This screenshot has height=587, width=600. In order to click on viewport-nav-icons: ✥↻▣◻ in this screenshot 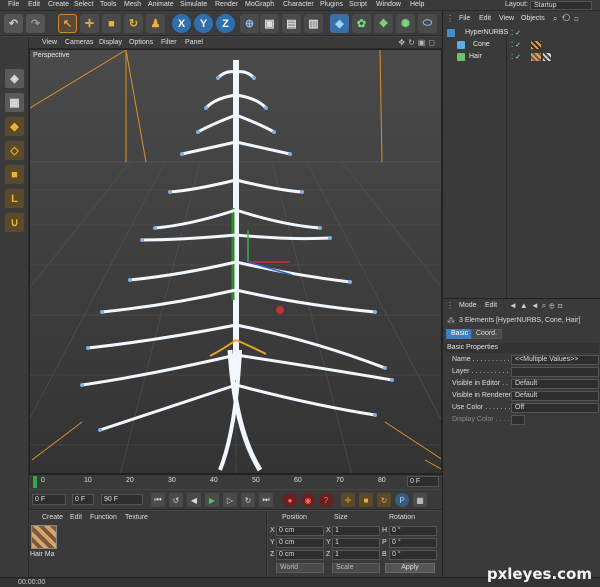, I will do `click(418, 42)`.